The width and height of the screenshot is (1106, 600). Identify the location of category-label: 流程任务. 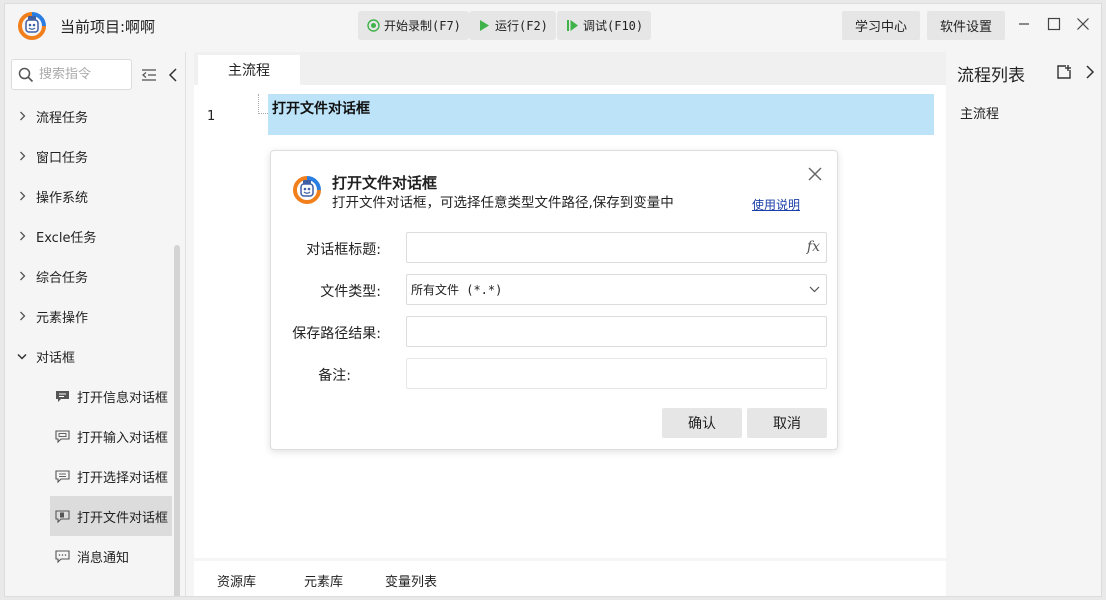
(62, 118).